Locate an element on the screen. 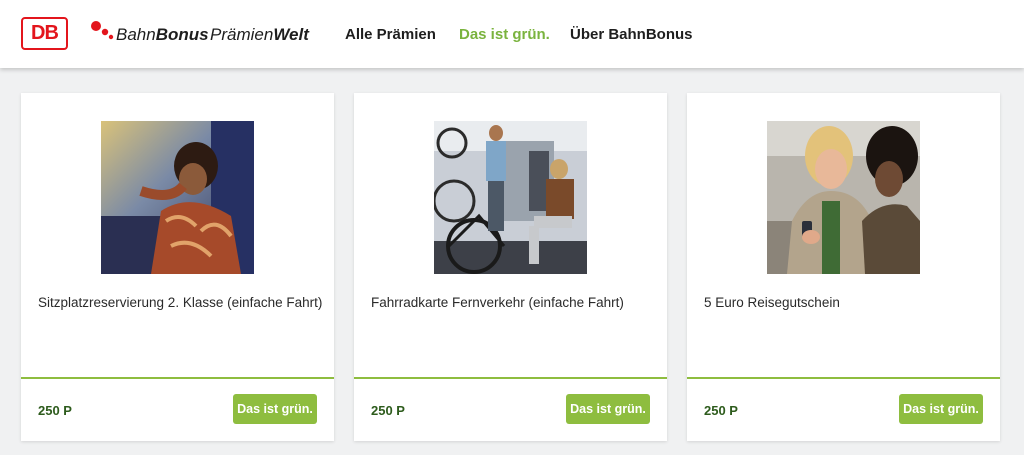 This screenshot has height=455, width=1024. subbrand-bold: Welt is located at coordinates (291, 34).